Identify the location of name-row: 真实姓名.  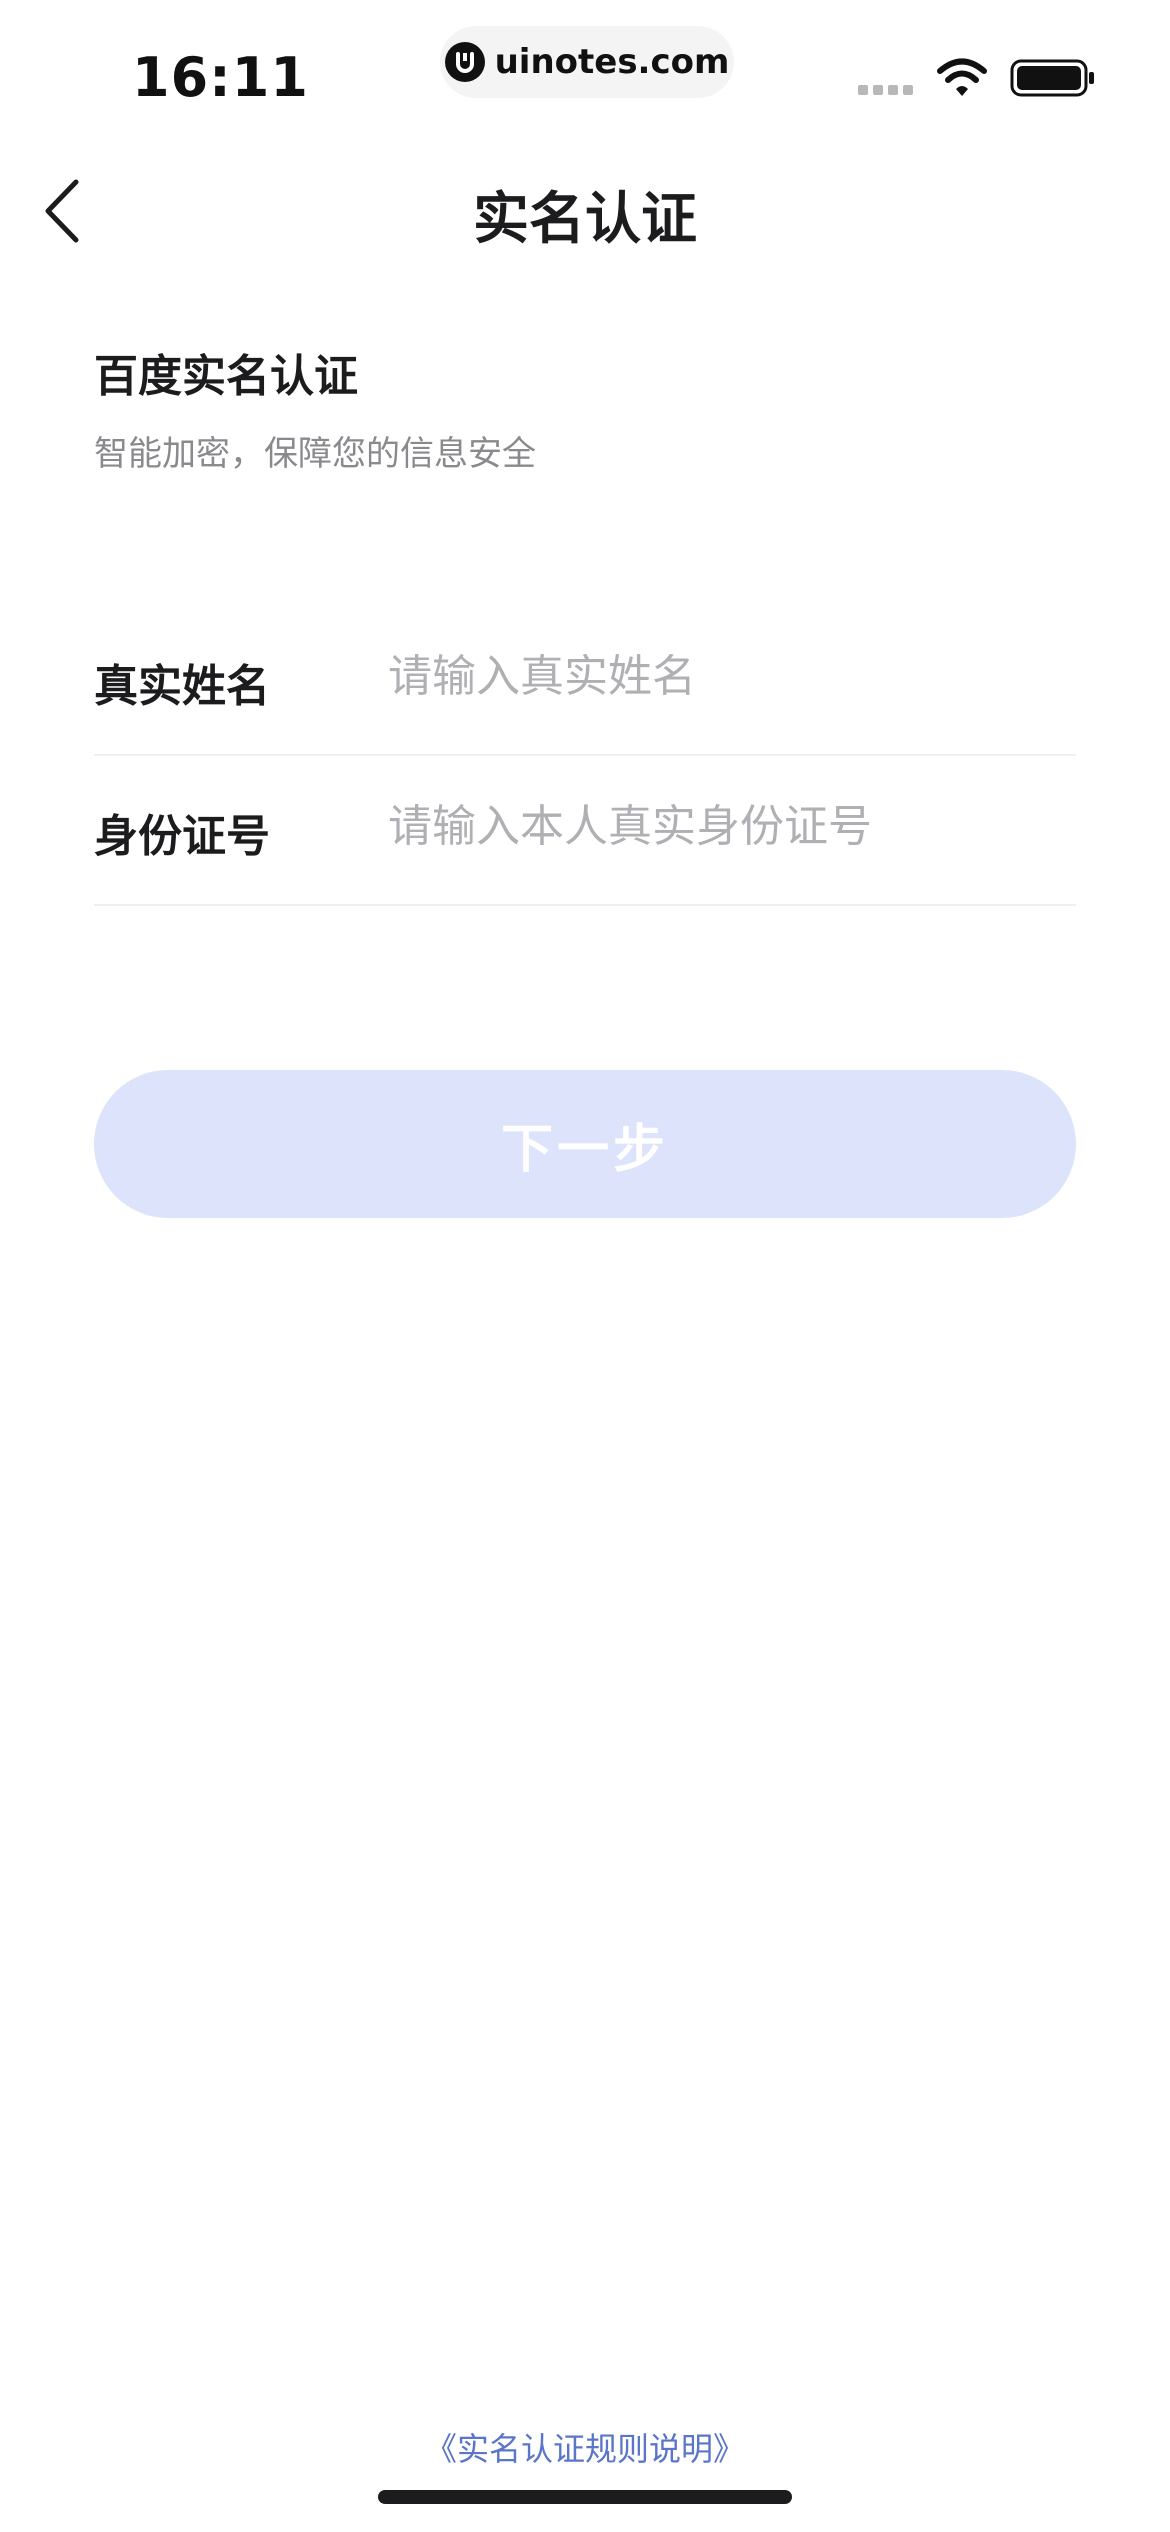
(585, 680).